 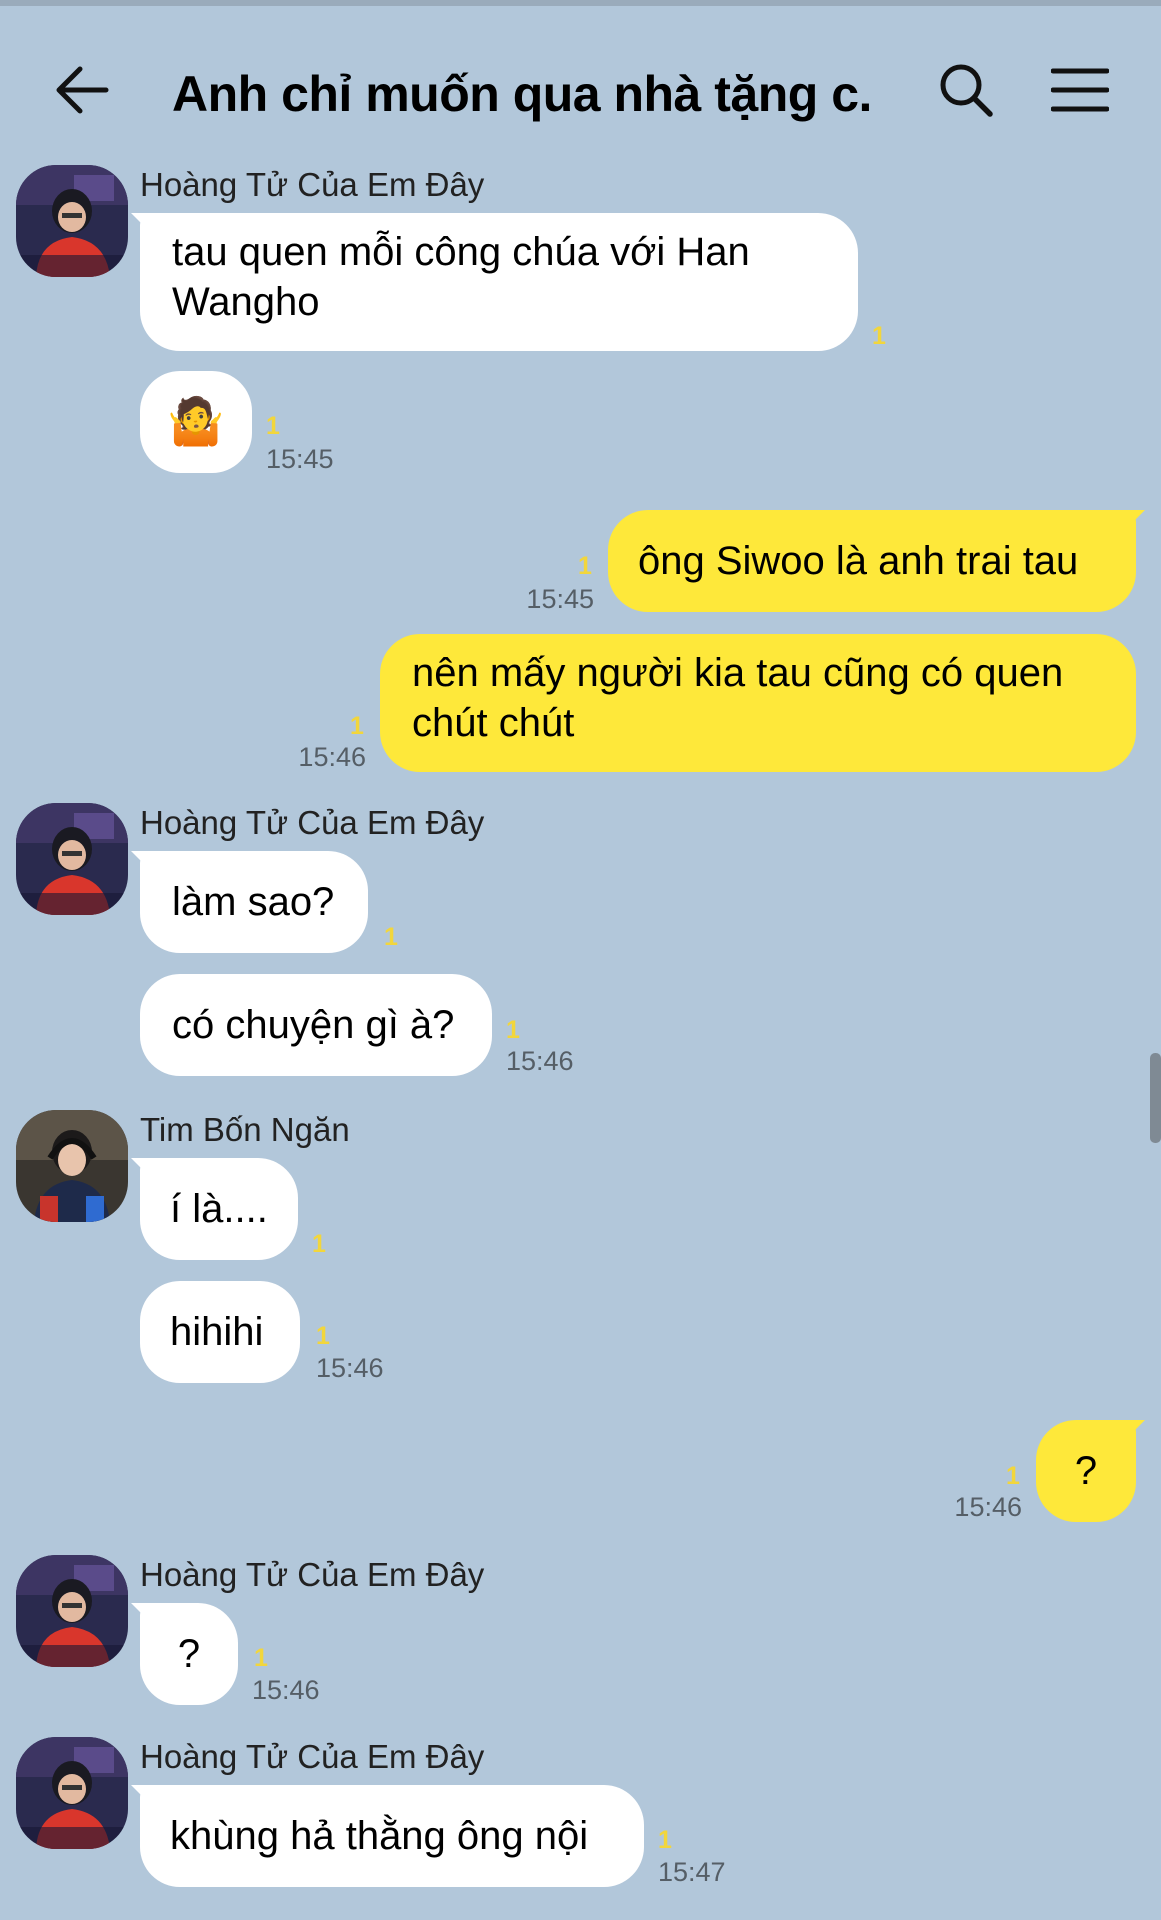 I want to click on message-bubble-emoji: 🤷, so click(x=196, y=422).